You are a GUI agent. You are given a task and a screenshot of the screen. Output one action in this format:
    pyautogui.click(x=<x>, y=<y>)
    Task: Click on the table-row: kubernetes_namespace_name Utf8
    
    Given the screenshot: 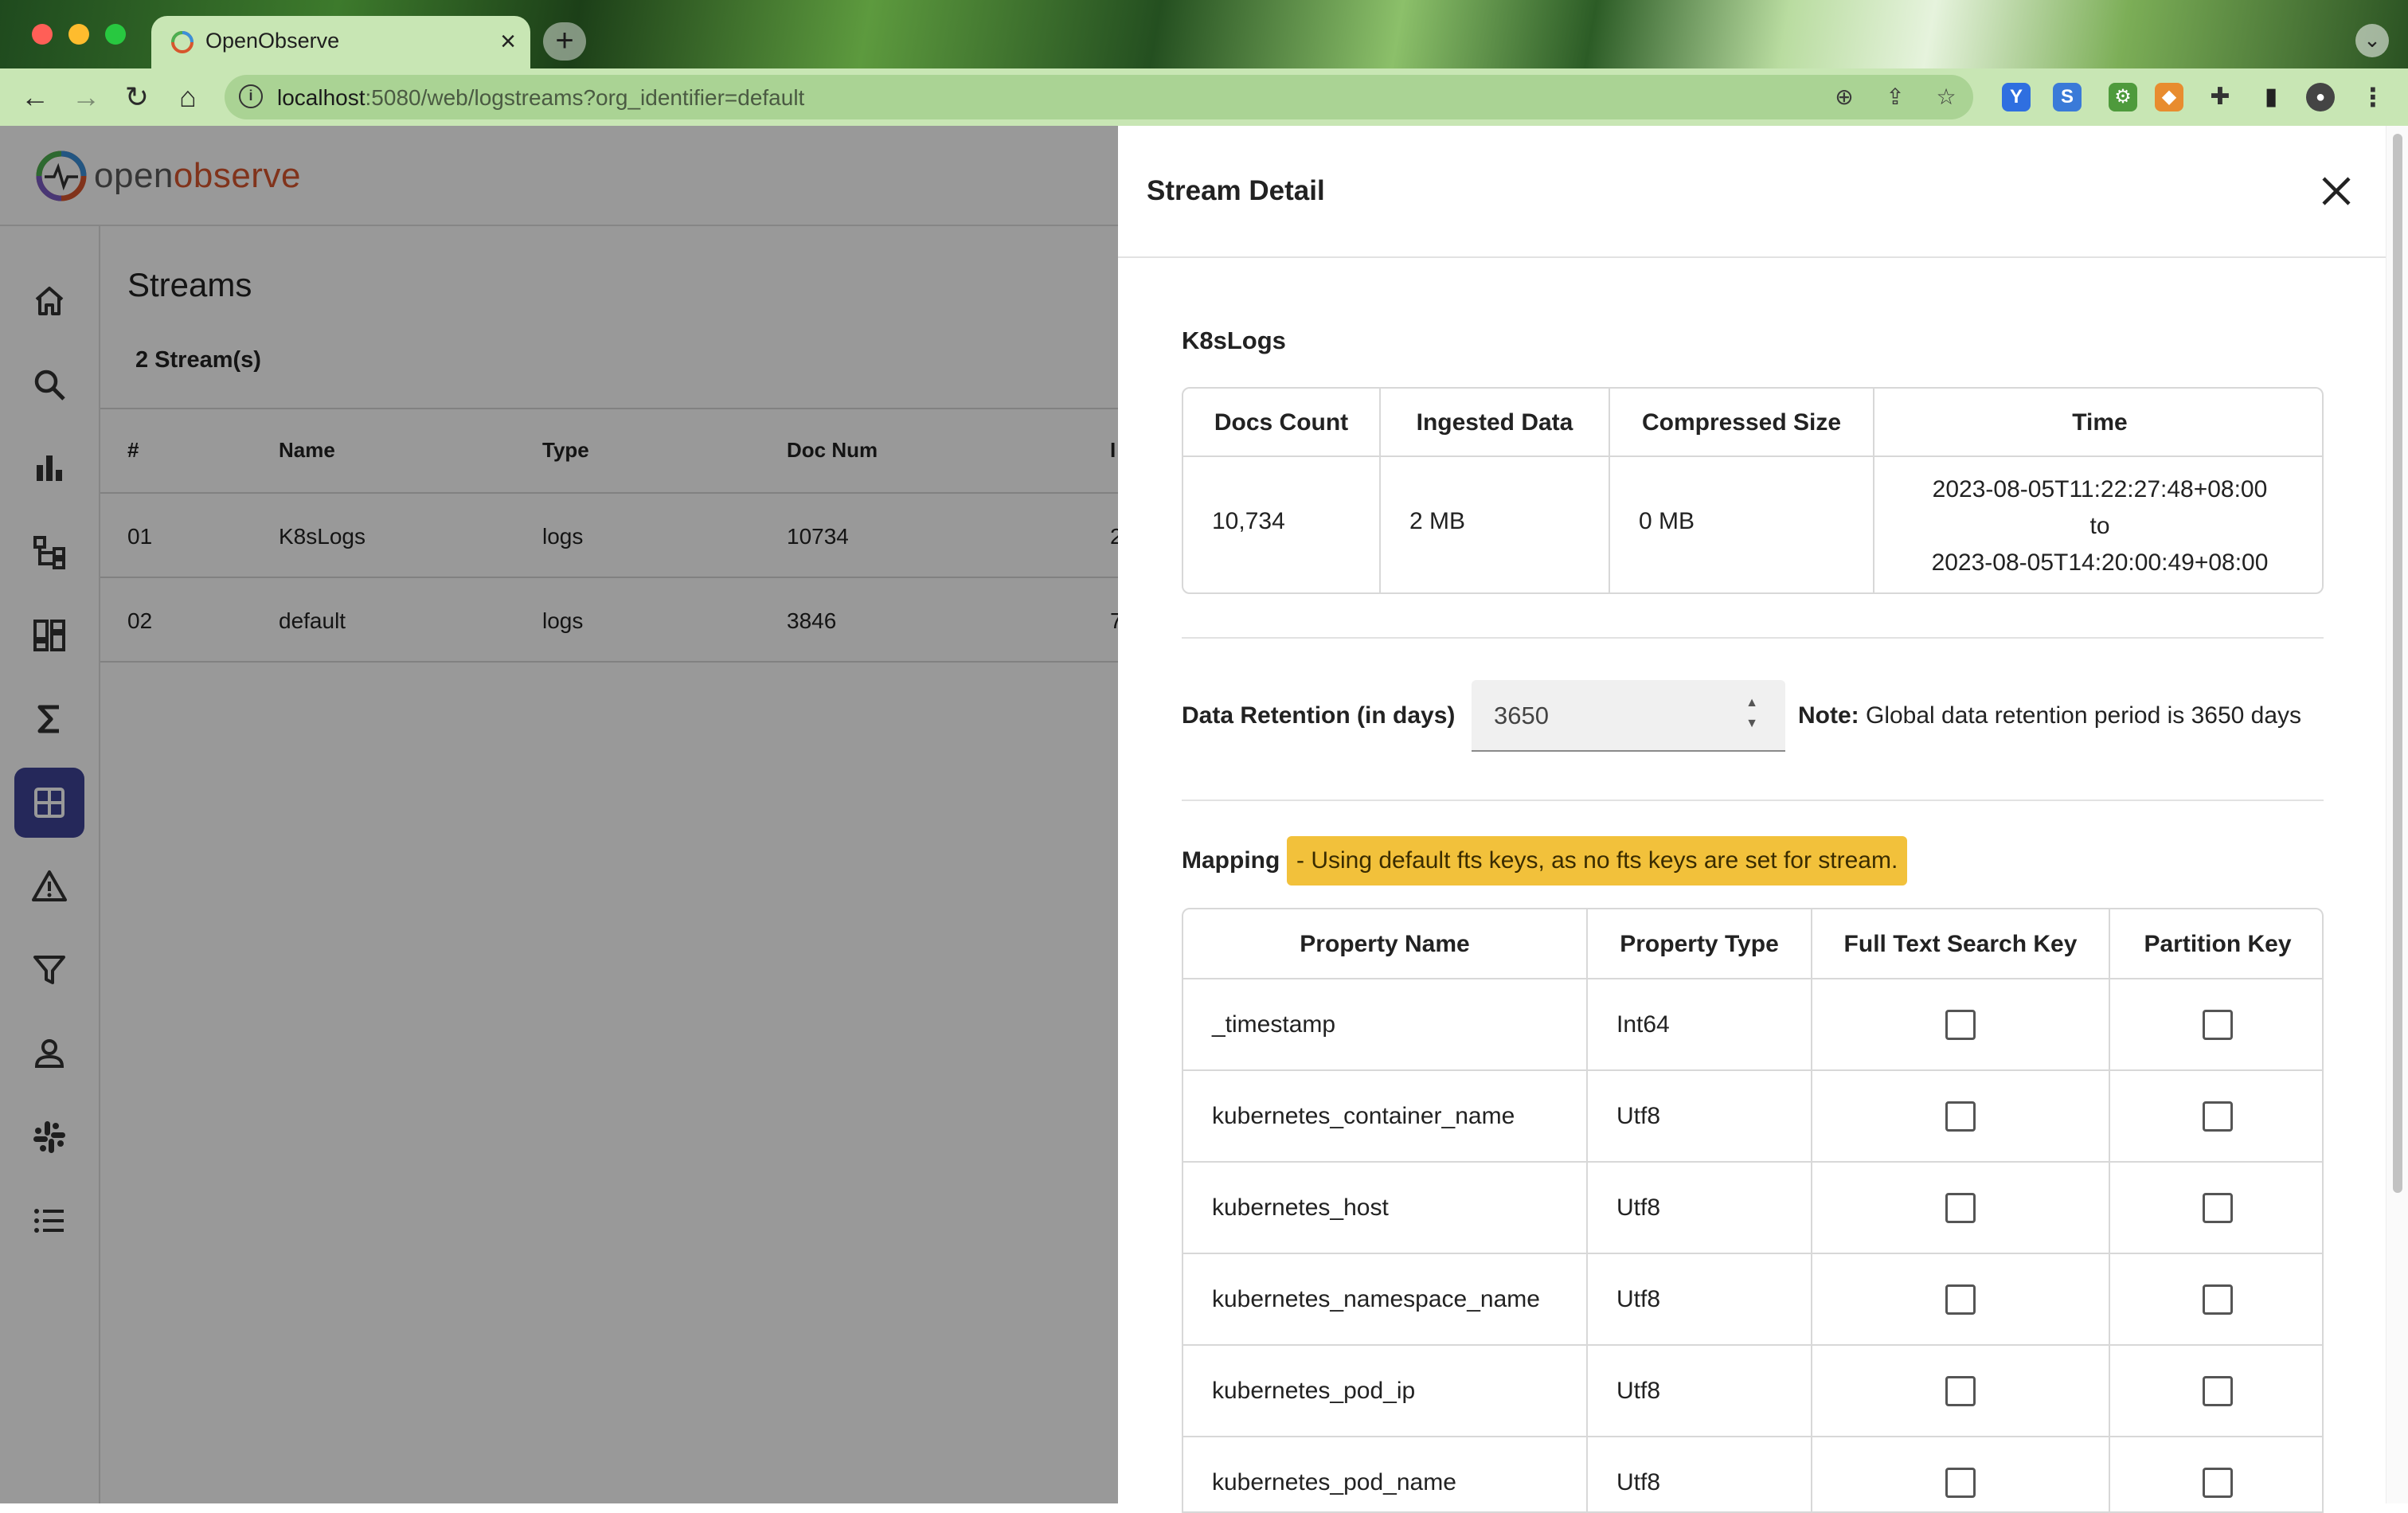 What is the action you would take?
    pyautogui.click(x=1752, y=1300)
    